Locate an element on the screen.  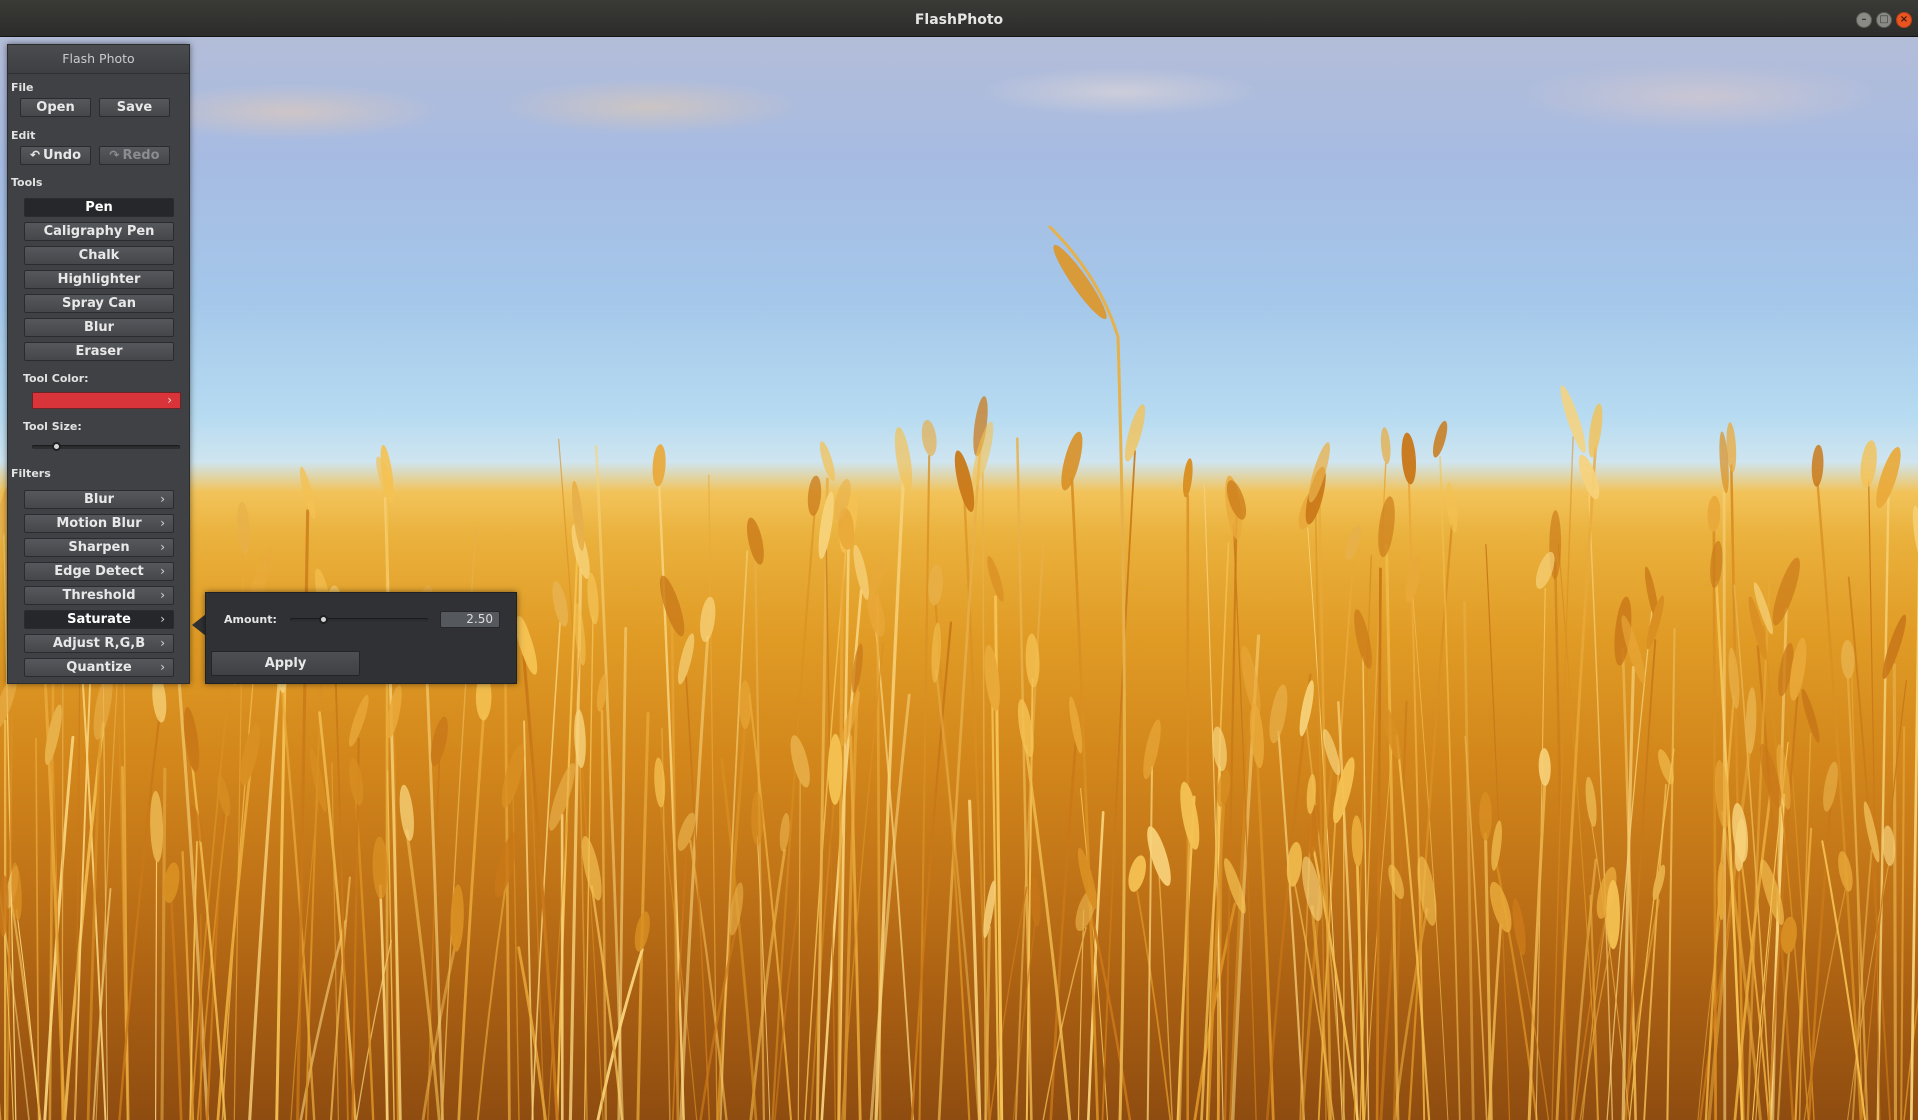
maximize-icon: □ is located at coordinates (1884, 20).